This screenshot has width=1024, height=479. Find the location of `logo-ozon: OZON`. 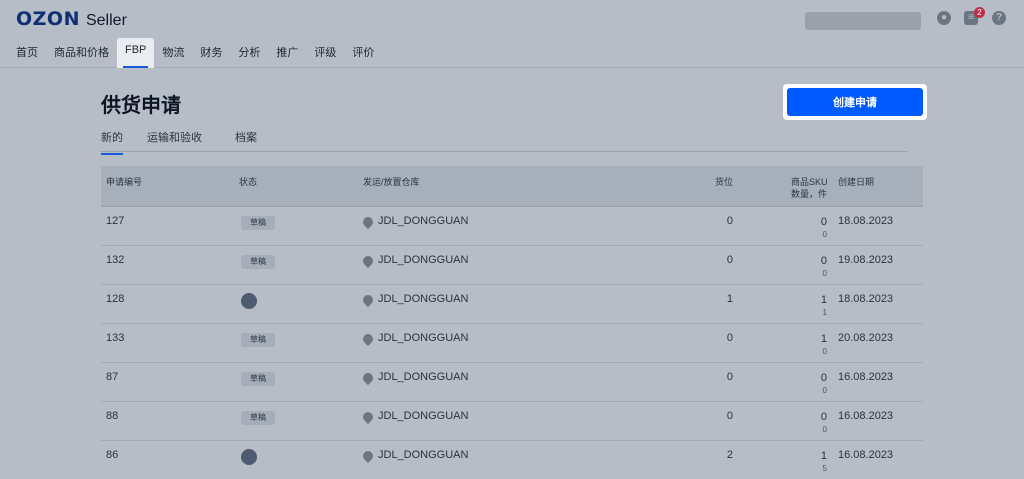

logo-ozon: OZON is located at coordinates (48, 19).